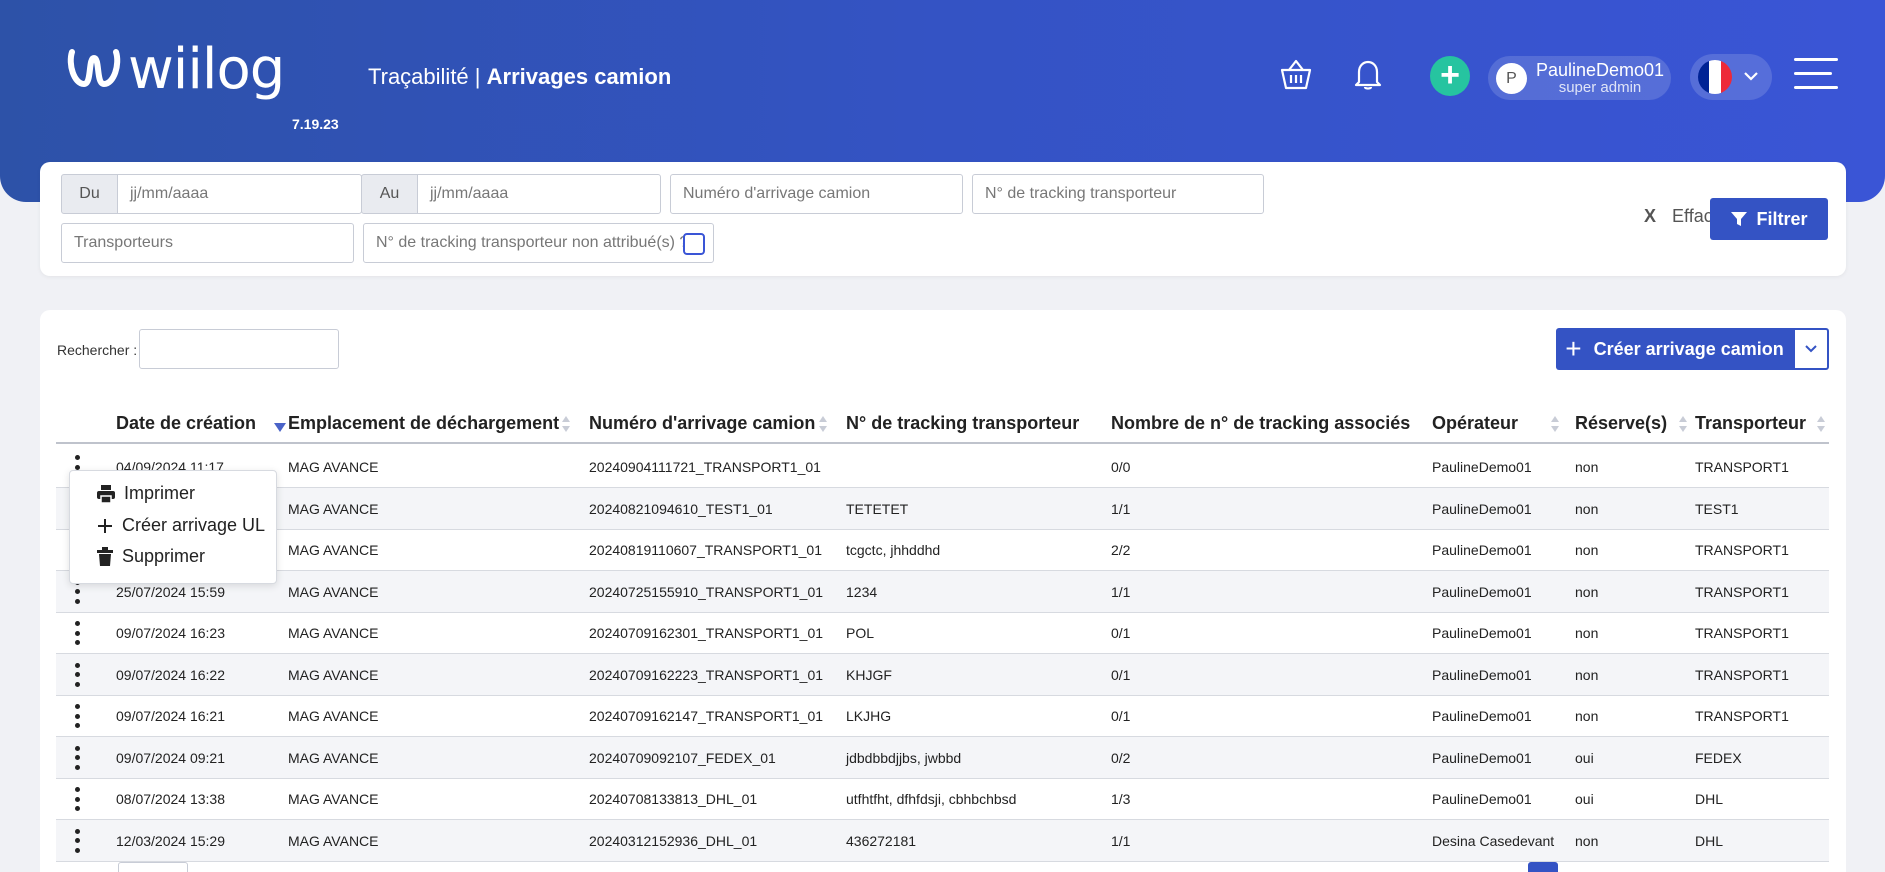 The height and width of the screenshot is (872, 1885). I want to click on search-input, so click(239, 349).